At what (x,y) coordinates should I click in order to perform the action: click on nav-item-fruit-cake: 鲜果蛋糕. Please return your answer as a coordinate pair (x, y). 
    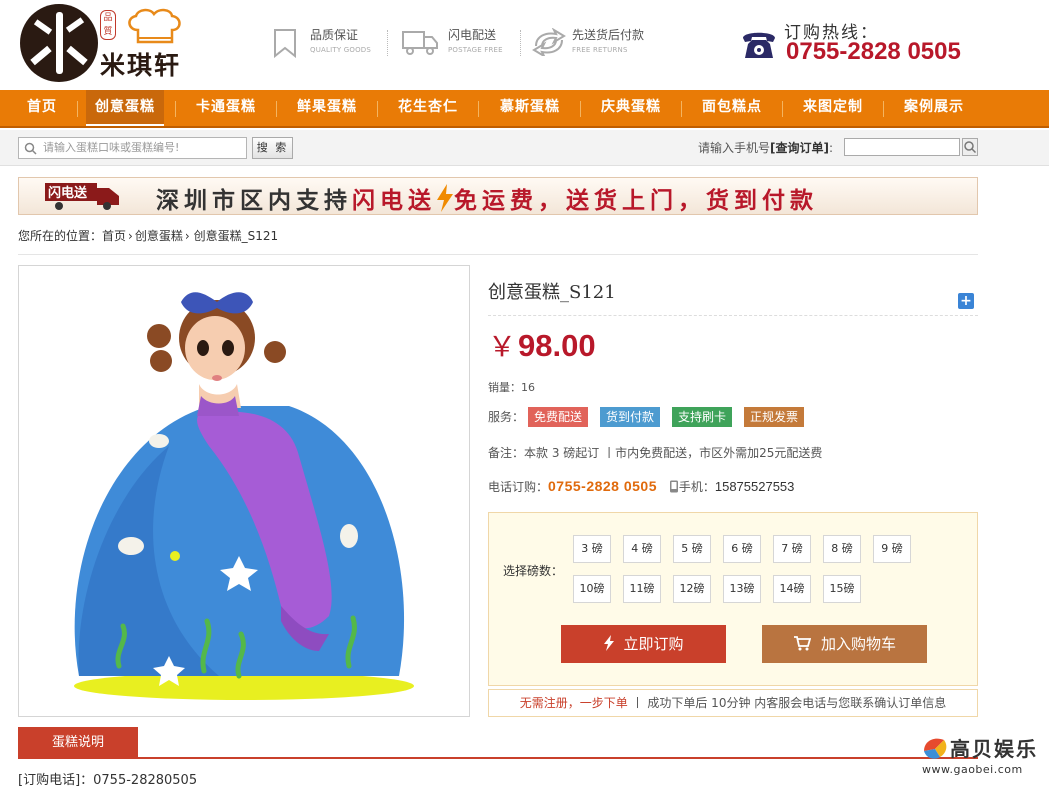
    Looking at the image, I should click on (327, 108).